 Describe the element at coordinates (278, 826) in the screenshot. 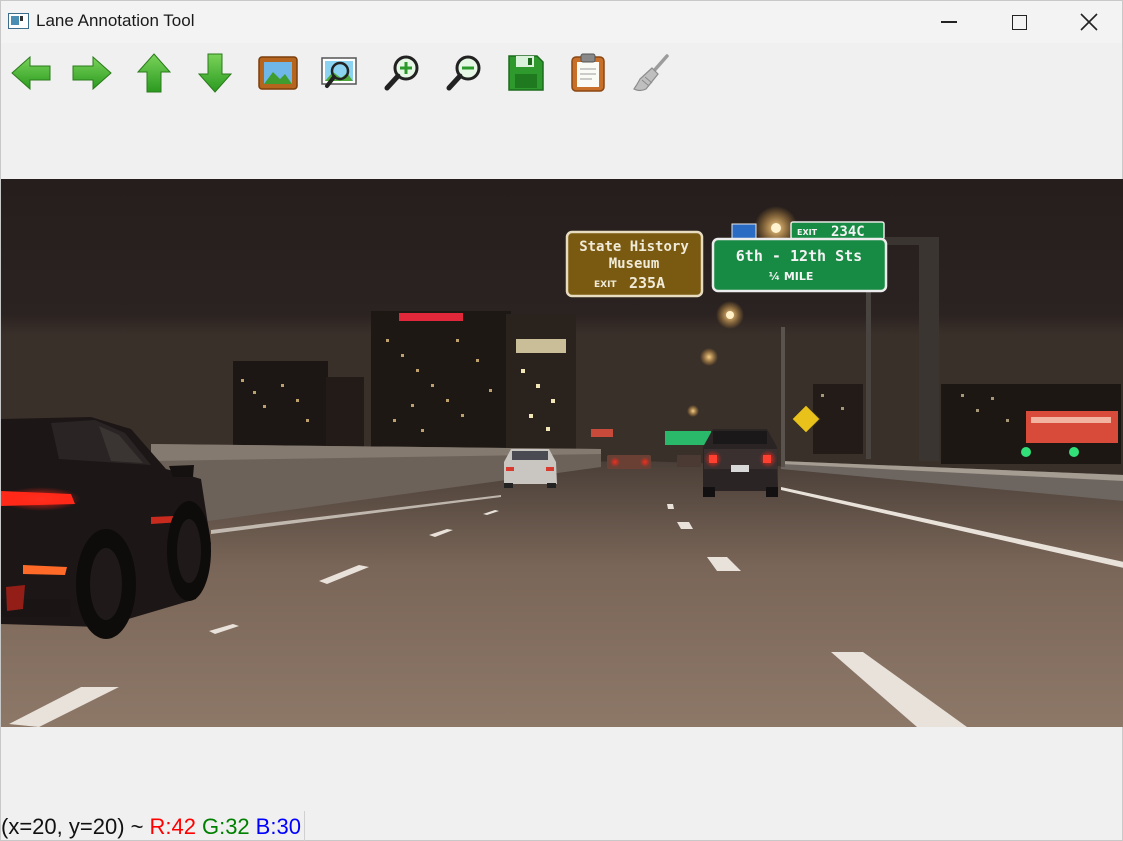

I see `pixel-blue-value: B:30` at that location.